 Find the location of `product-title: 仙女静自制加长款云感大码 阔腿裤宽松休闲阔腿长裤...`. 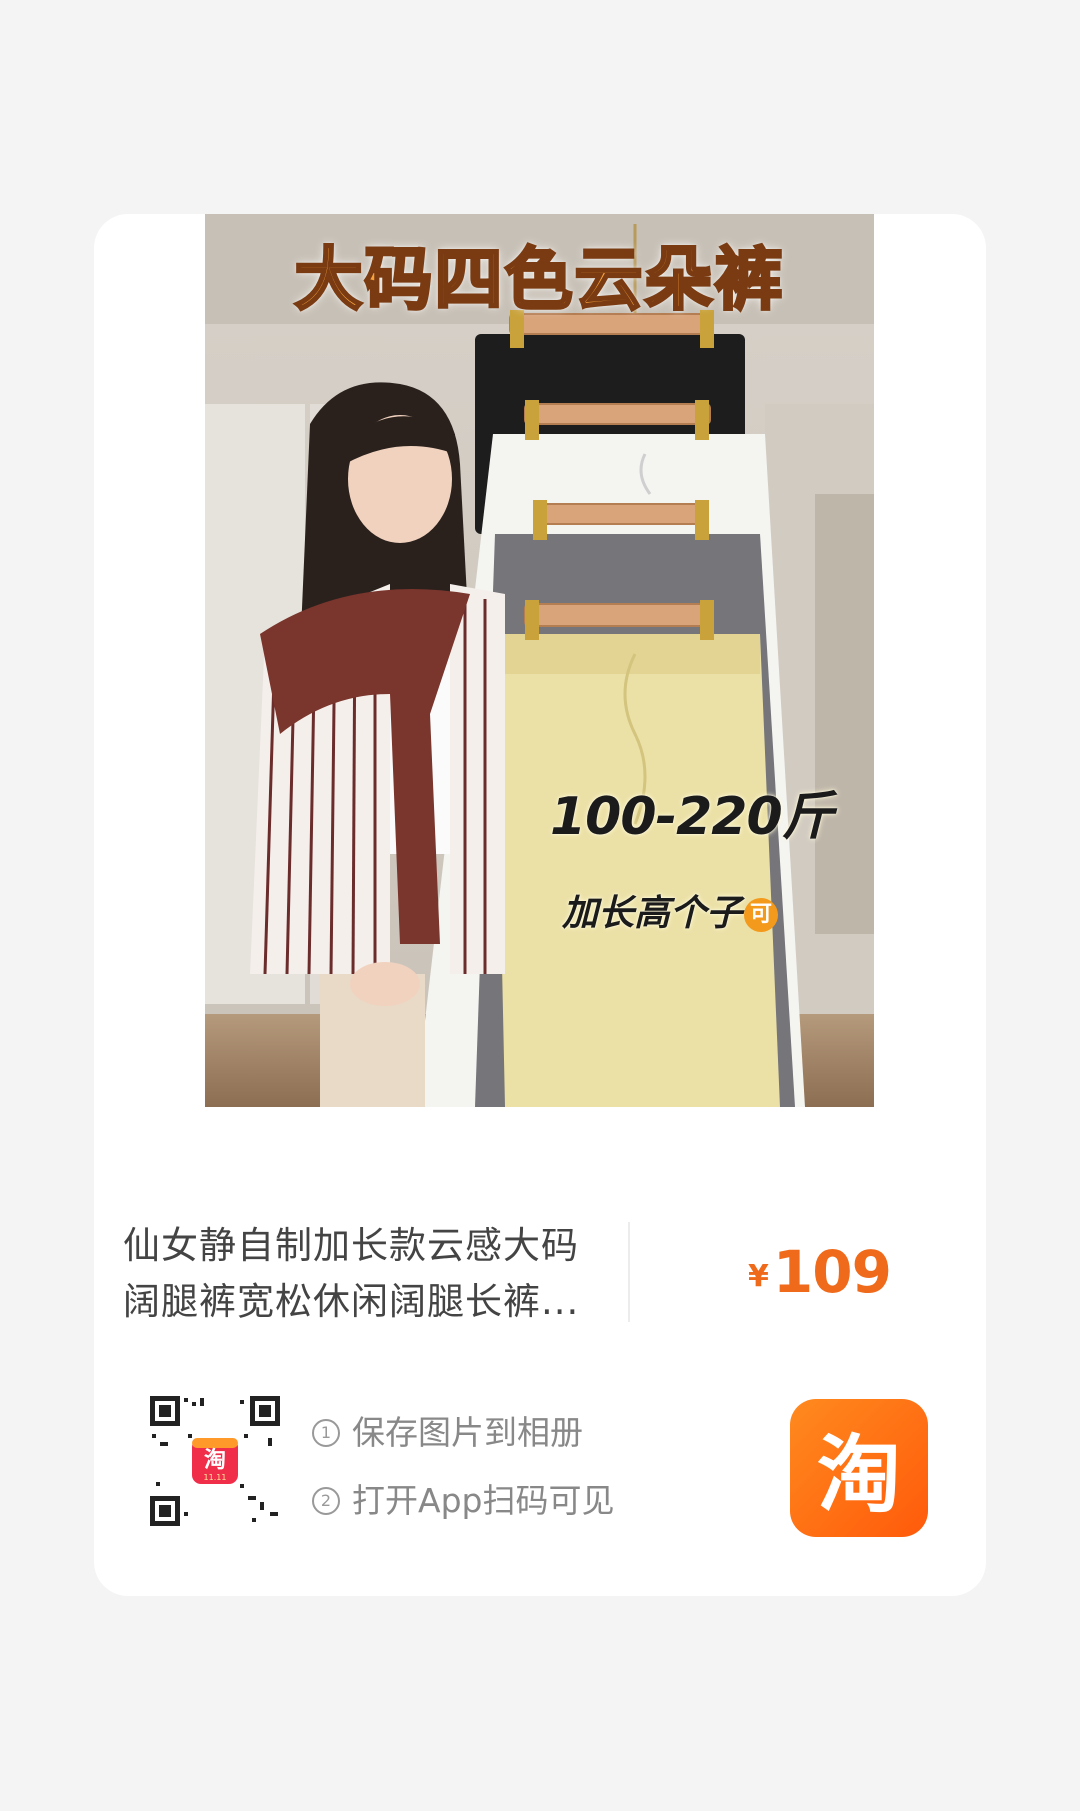

product-title: 仙女静自制加长款云感大码 阔腿裤宽松休闲阔腿长裤... is located at coordinates (368, 1274).